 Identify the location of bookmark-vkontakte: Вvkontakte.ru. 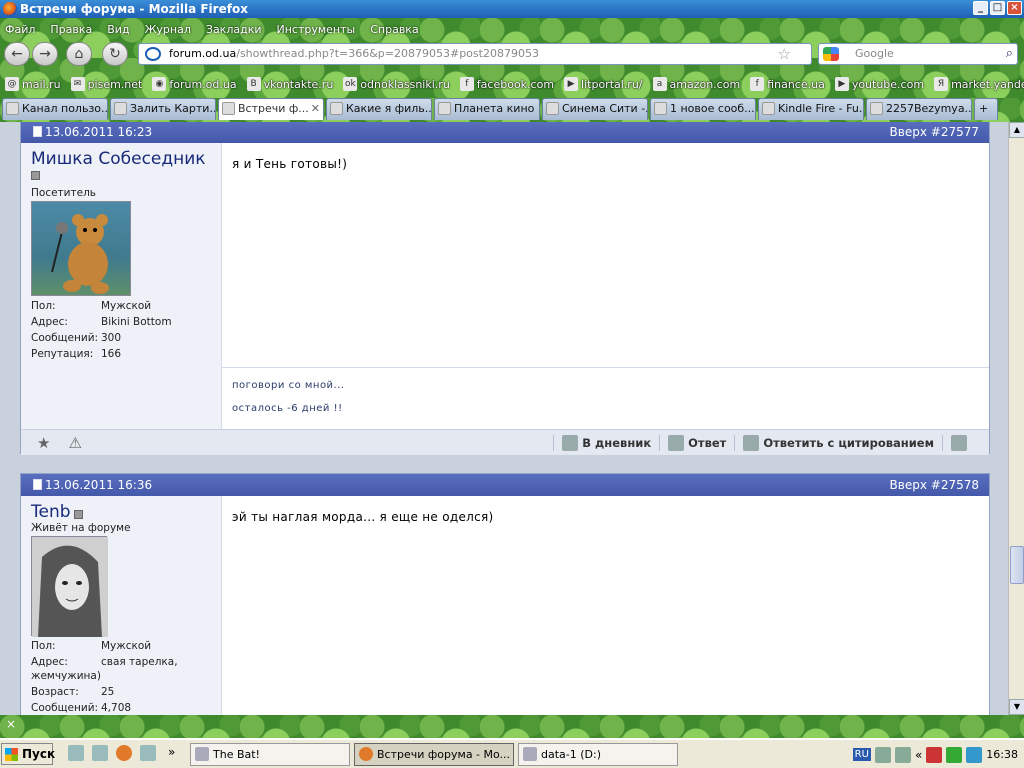
(290, 84).